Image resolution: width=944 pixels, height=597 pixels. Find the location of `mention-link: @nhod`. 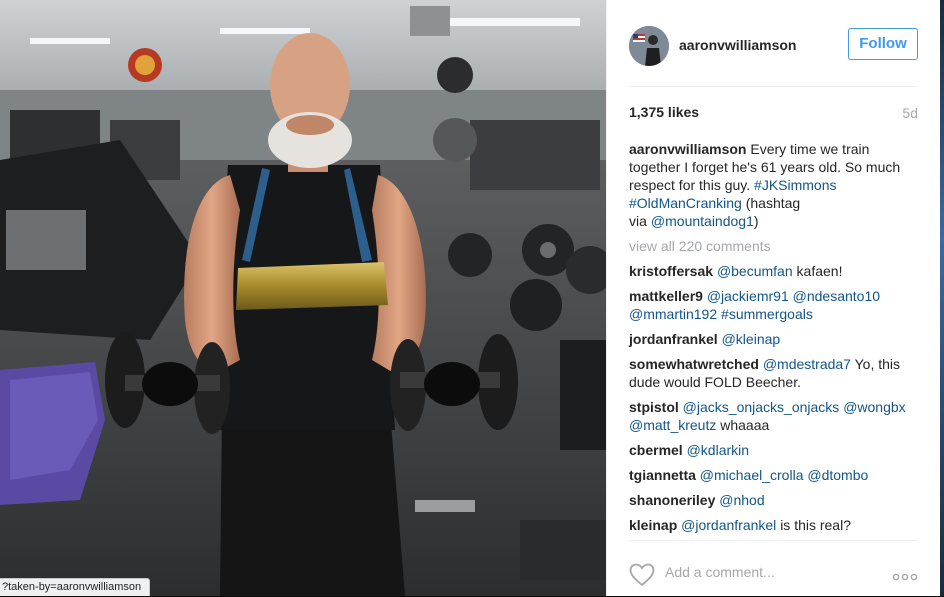

mention-link: @nhod is located at coordinates (741, 500).